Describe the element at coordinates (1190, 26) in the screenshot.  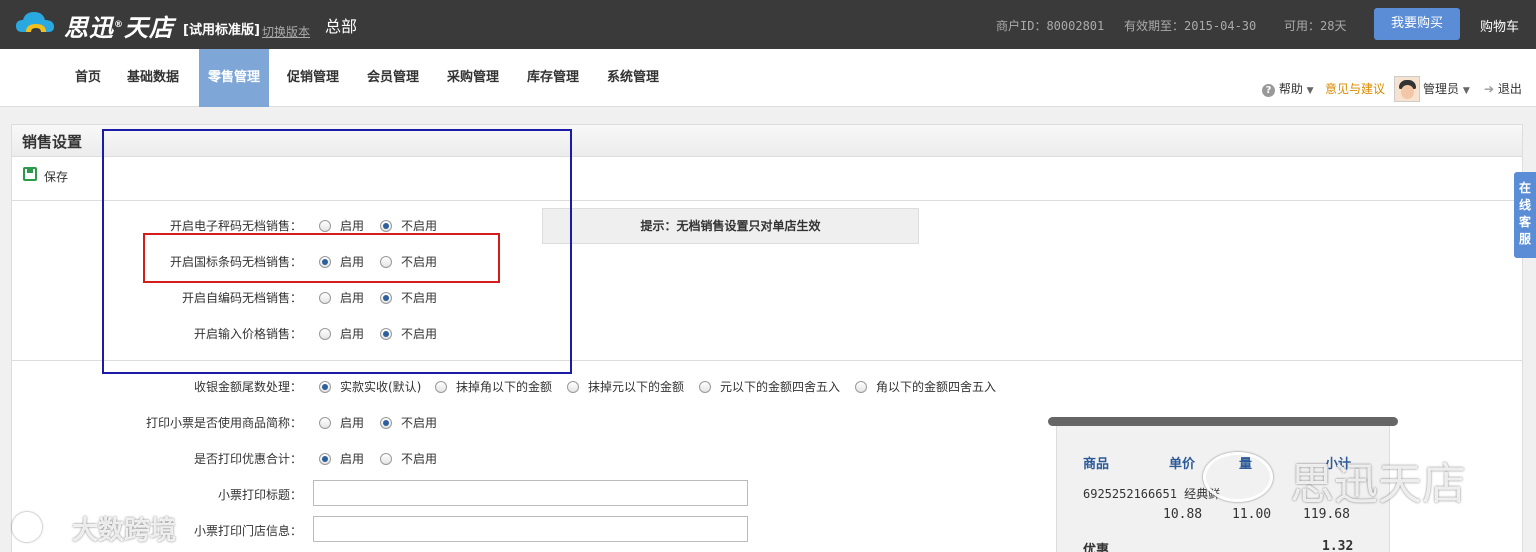
I see `valid-until: 有效期至：2015-04-30` at that location.